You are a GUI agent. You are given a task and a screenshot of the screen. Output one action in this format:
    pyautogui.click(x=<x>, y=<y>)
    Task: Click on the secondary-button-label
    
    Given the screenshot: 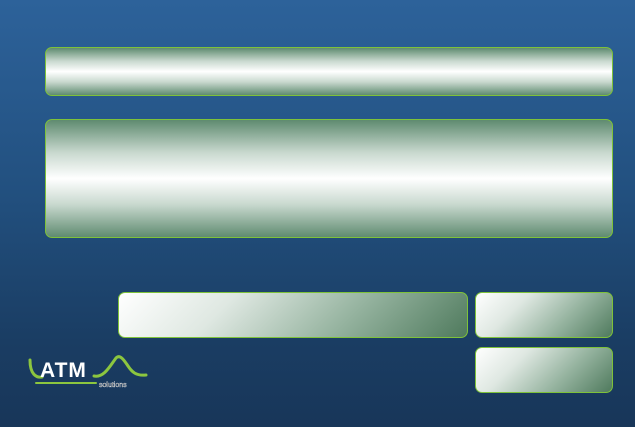 What is the action you would take?
    pyautogui.click(x=544, y=355)
    